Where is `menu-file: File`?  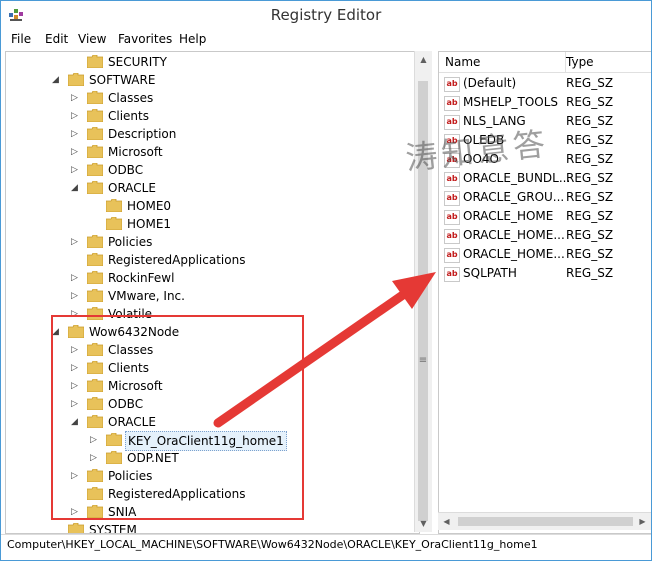 menu-file: File is located at coordinates (21, 39).